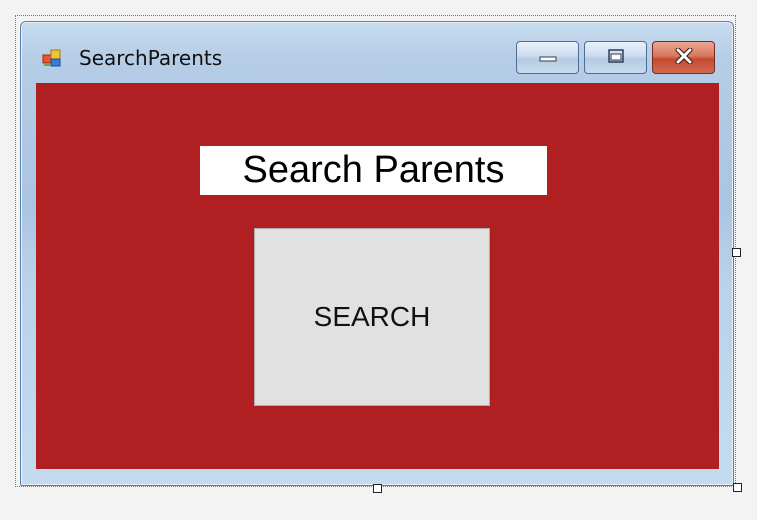 The width and height of the screenshot is (757, 520). I want to click on search-button: SEARCH, so click(372, 317).